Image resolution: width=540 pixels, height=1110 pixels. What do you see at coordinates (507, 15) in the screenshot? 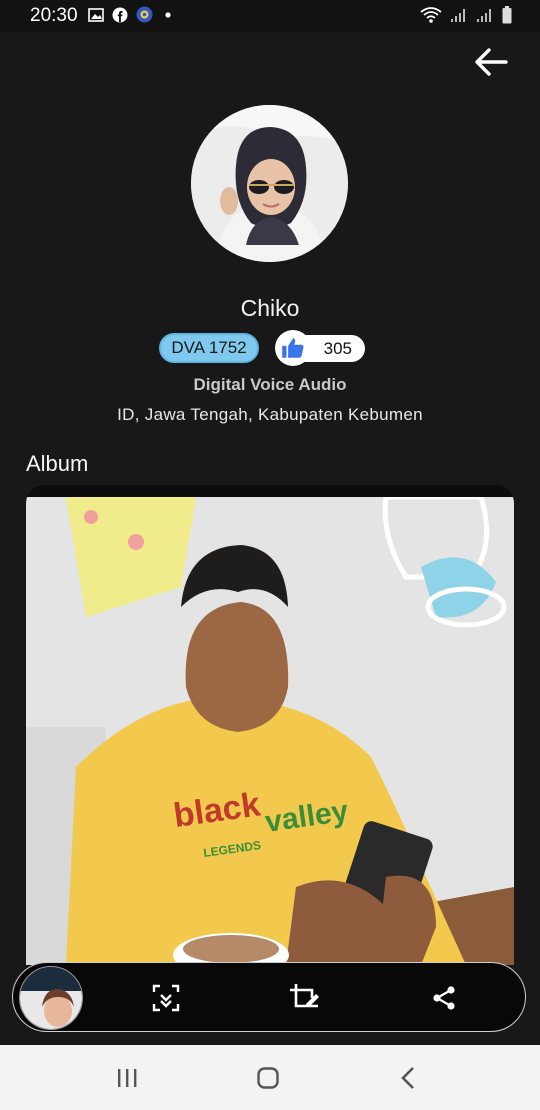
I see `battery-icon` at bounding box center [507, 15].